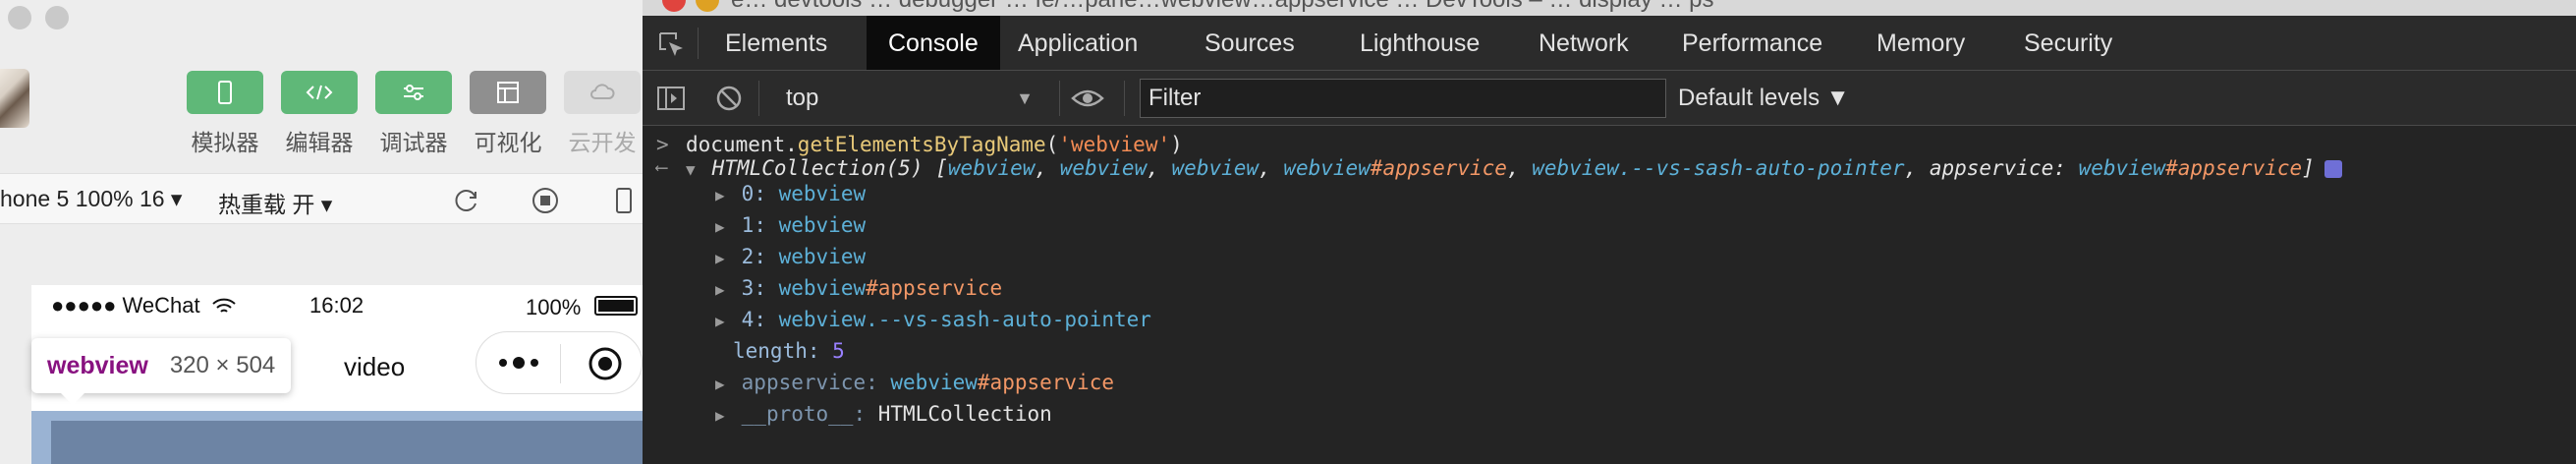 This screenshot has height=464, width=2576. I want to click on collection-label: HTMLCollection(5), so click(817, 168).